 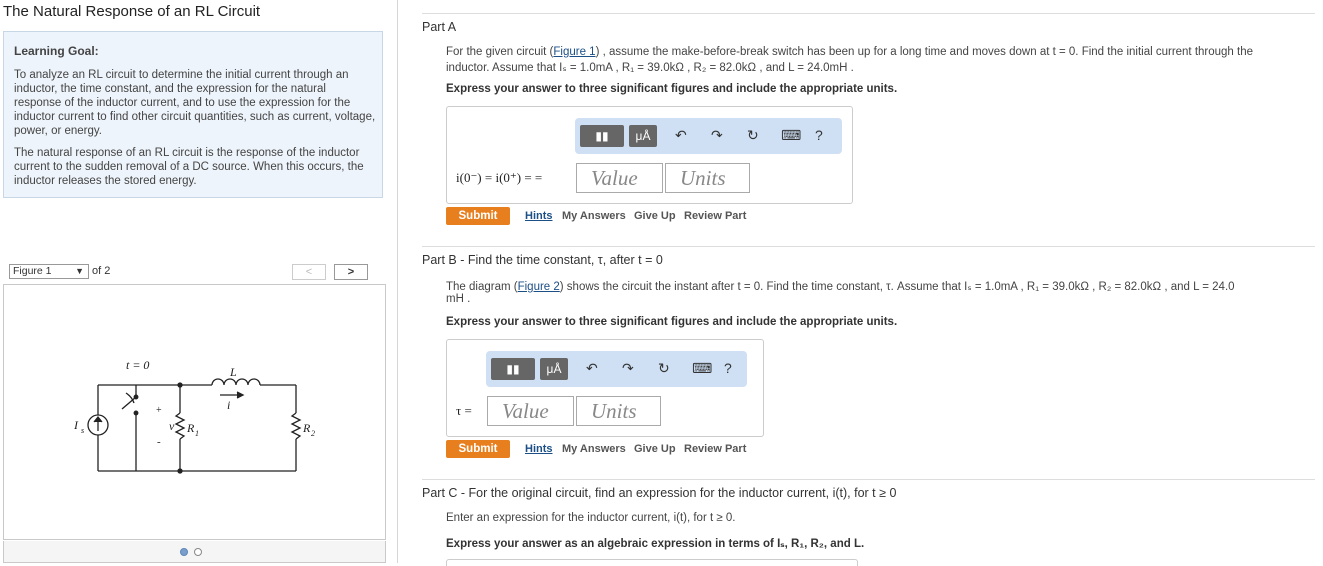 What do you see at coordinates (708, 136) in the screenshot?
I see `part-a-toolbar: ▮▮ μÅ ↶ ↷ ↻ ⌨ ?` at bounding box center [708, 136].